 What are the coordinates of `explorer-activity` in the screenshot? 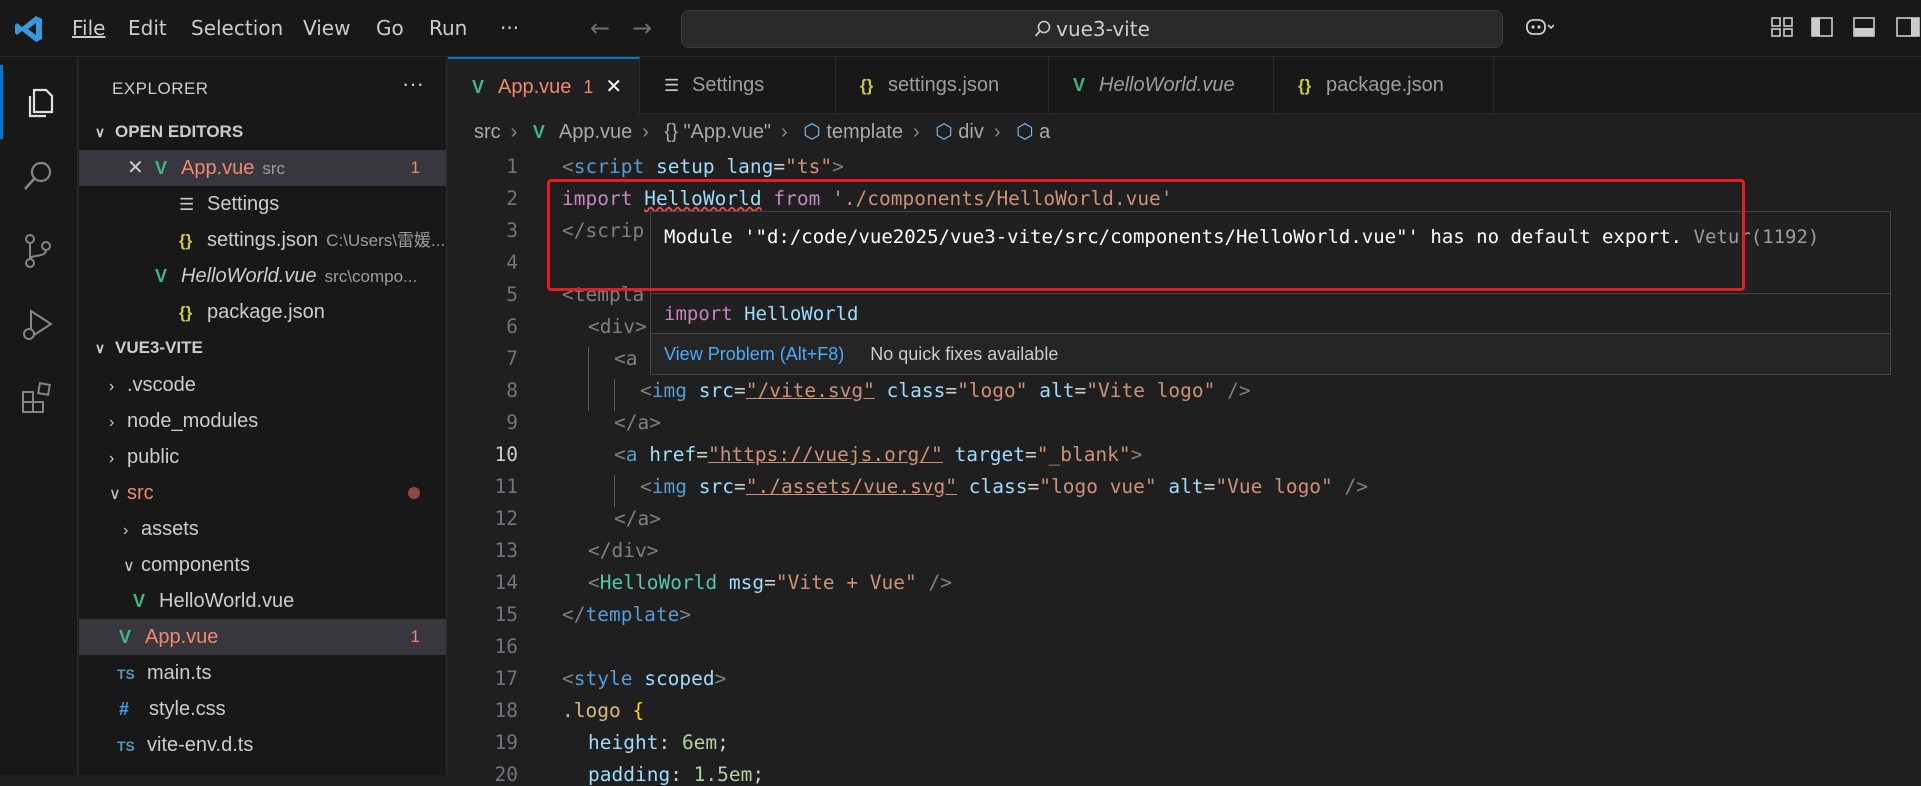 It's located at (39, 102).